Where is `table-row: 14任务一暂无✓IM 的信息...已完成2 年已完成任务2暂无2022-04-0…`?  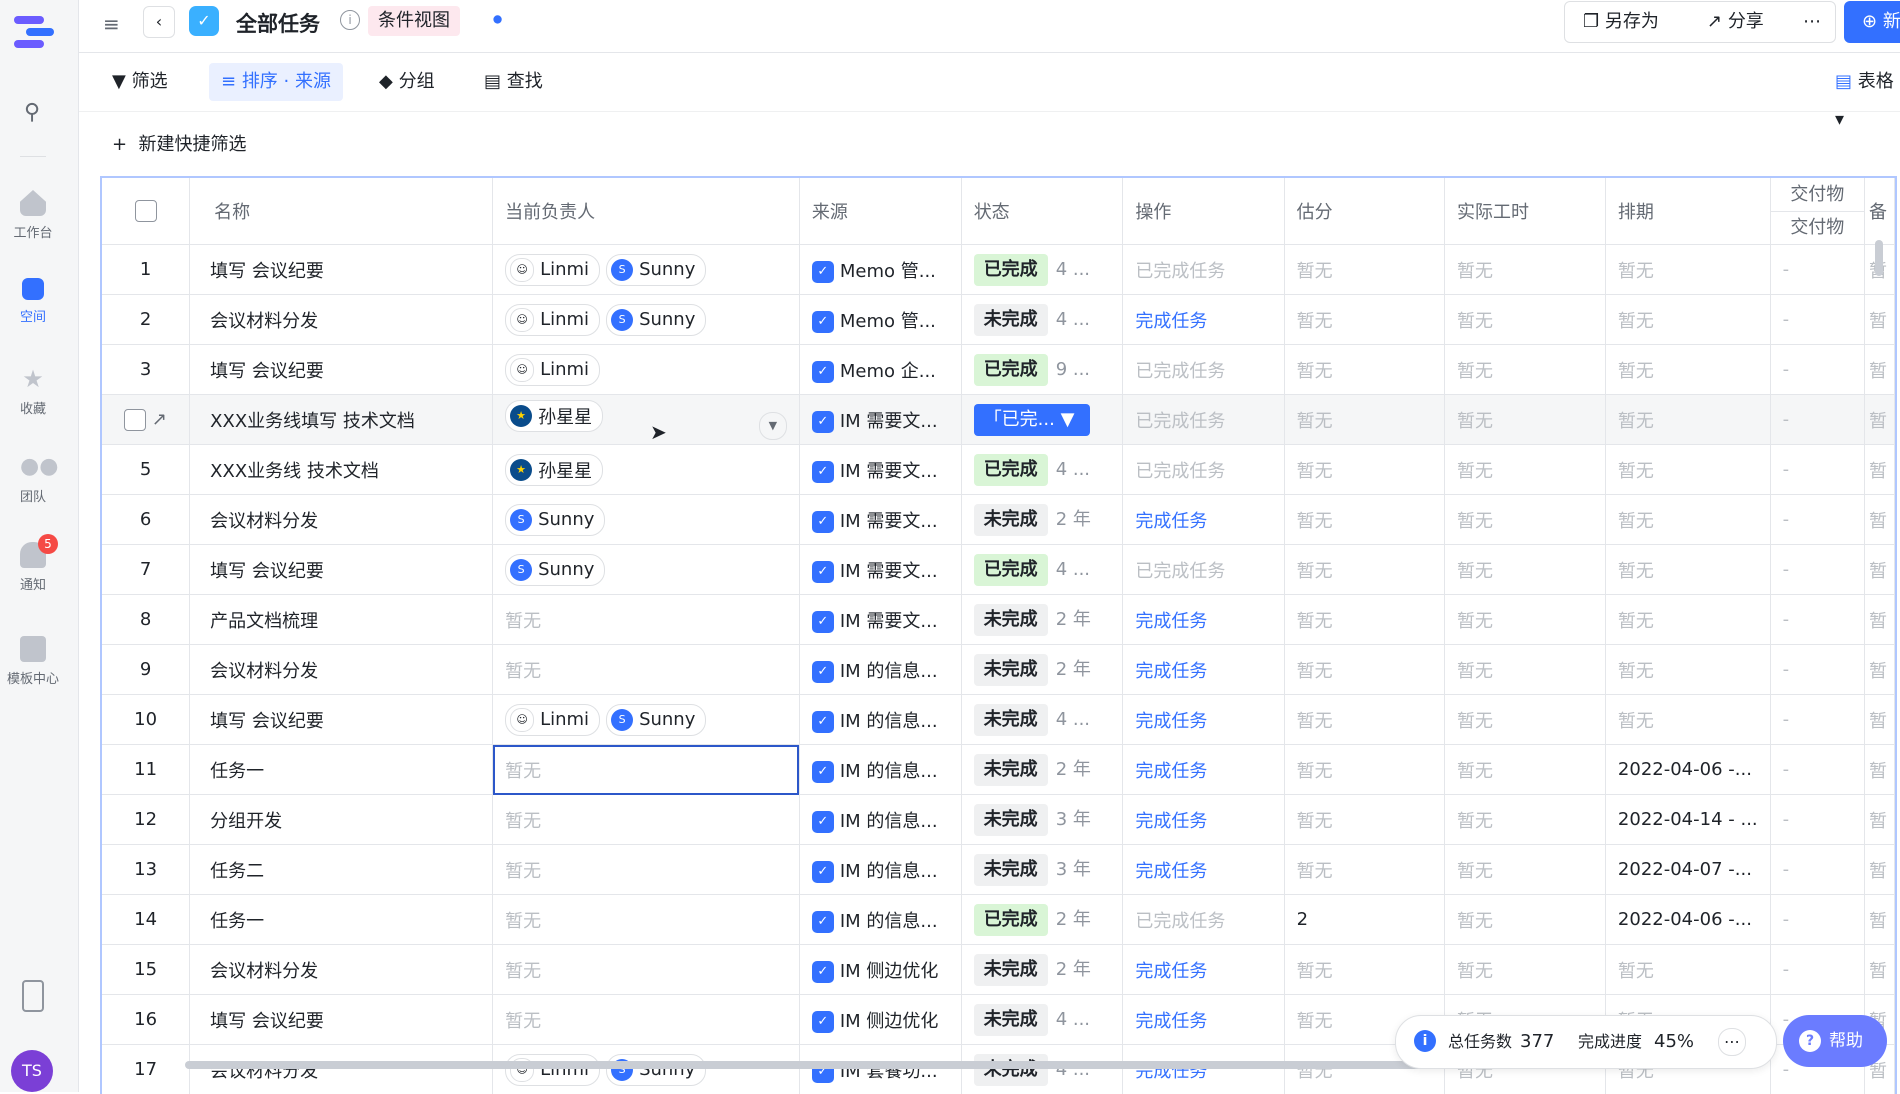
table-row: 14任务一暂无✓IM 的信息...已完成2 年已完成任务2暂无2022-04-0… is located at coordinates (998, 920).